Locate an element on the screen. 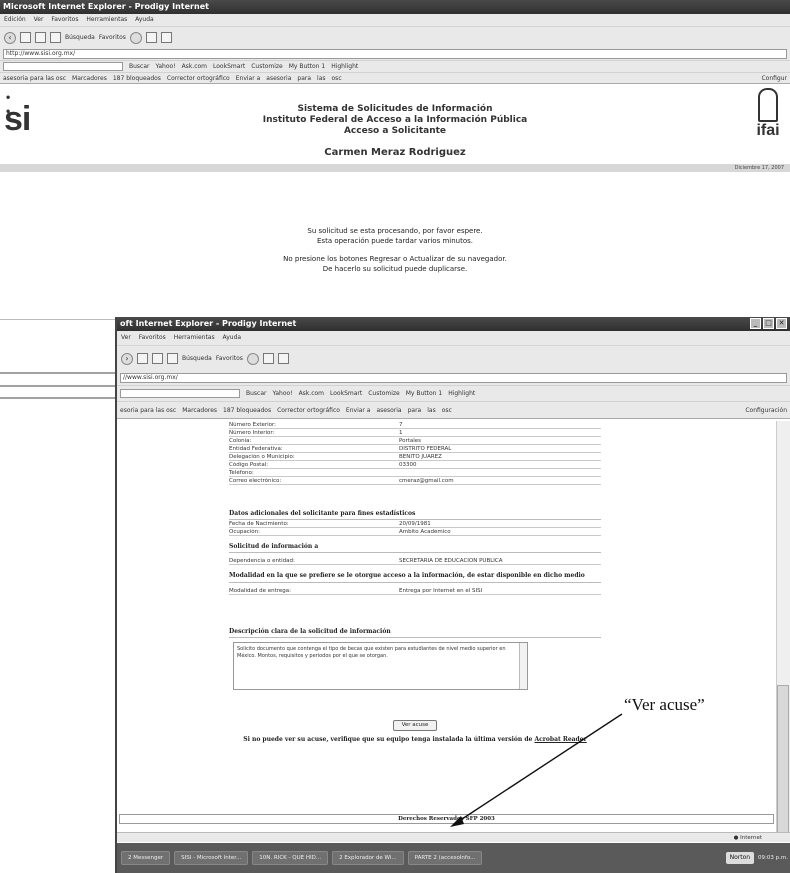 This screenshot has width=790, height=873. arrowhead-icon is located at coordinates (457, 821).